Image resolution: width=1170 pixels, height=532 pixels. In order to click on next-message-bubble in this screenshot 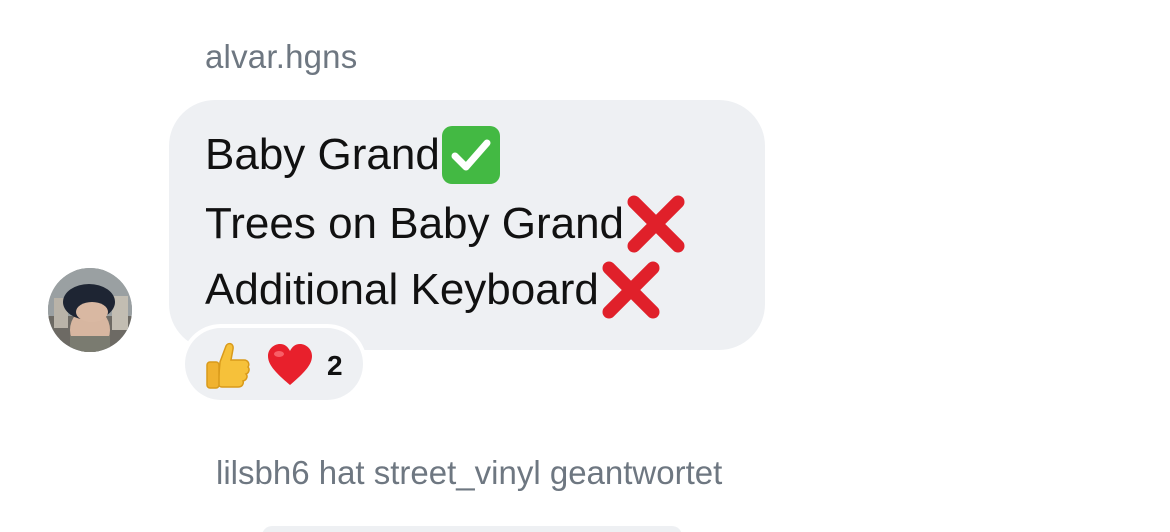, I will do `click(472, 529)`.